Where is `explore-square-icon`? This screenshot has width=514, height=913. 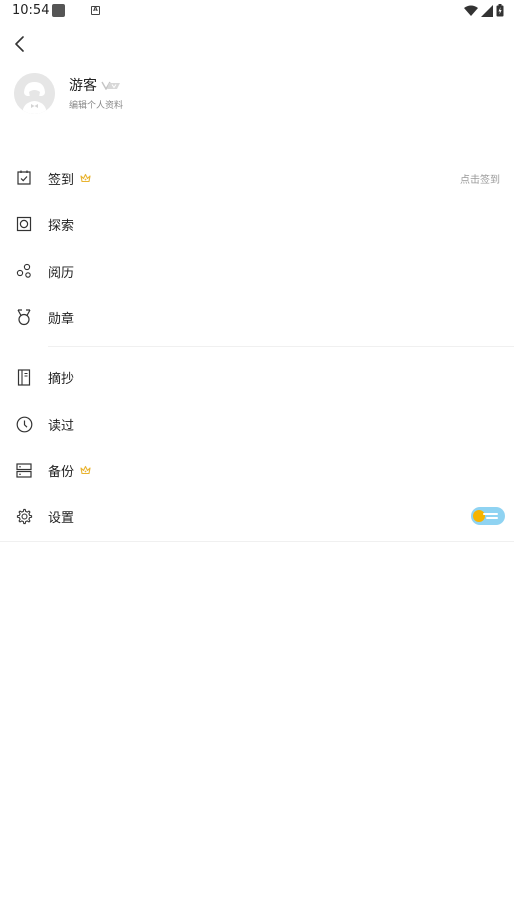 explore-square-icon is located at coordinates (24, 224).